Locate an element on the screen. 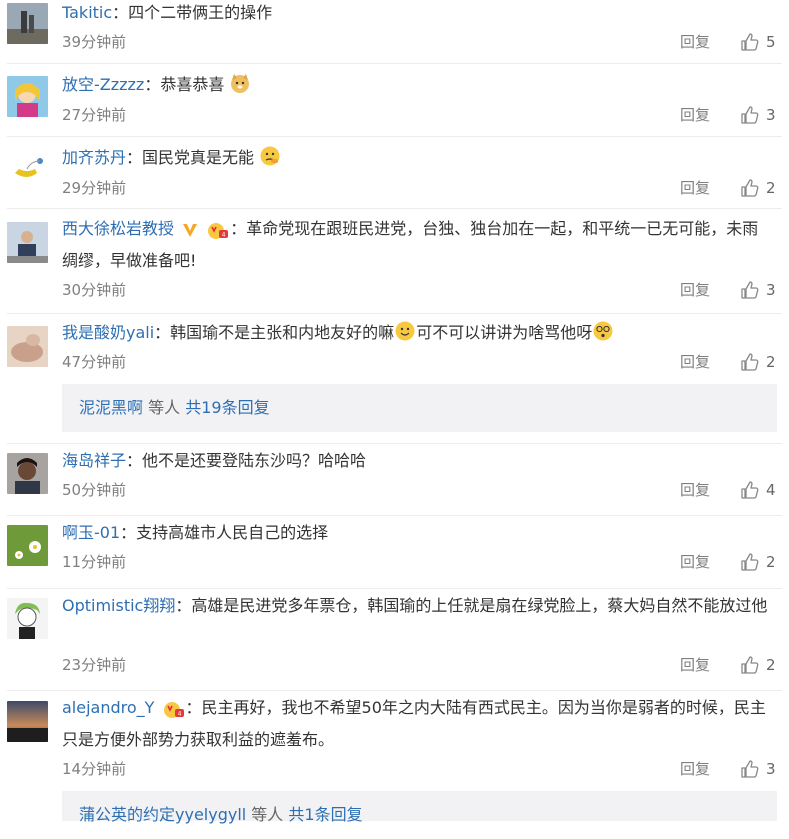 This screenshot has width=789, height=839. comment-text: 海岛祥子：他不是还要登陆东沙吗？哈哈哈 is located at coordinates (417, 461).